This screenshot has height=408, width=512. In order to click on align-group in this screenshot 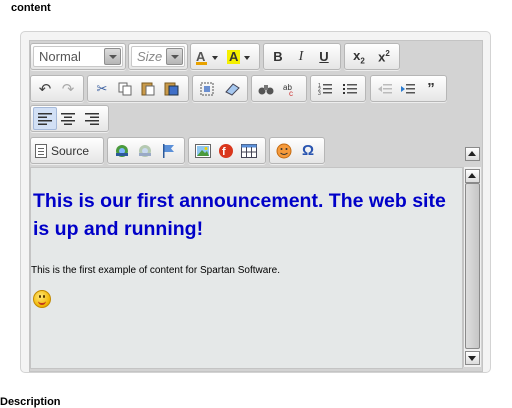, I will do `click(69, 118)`.